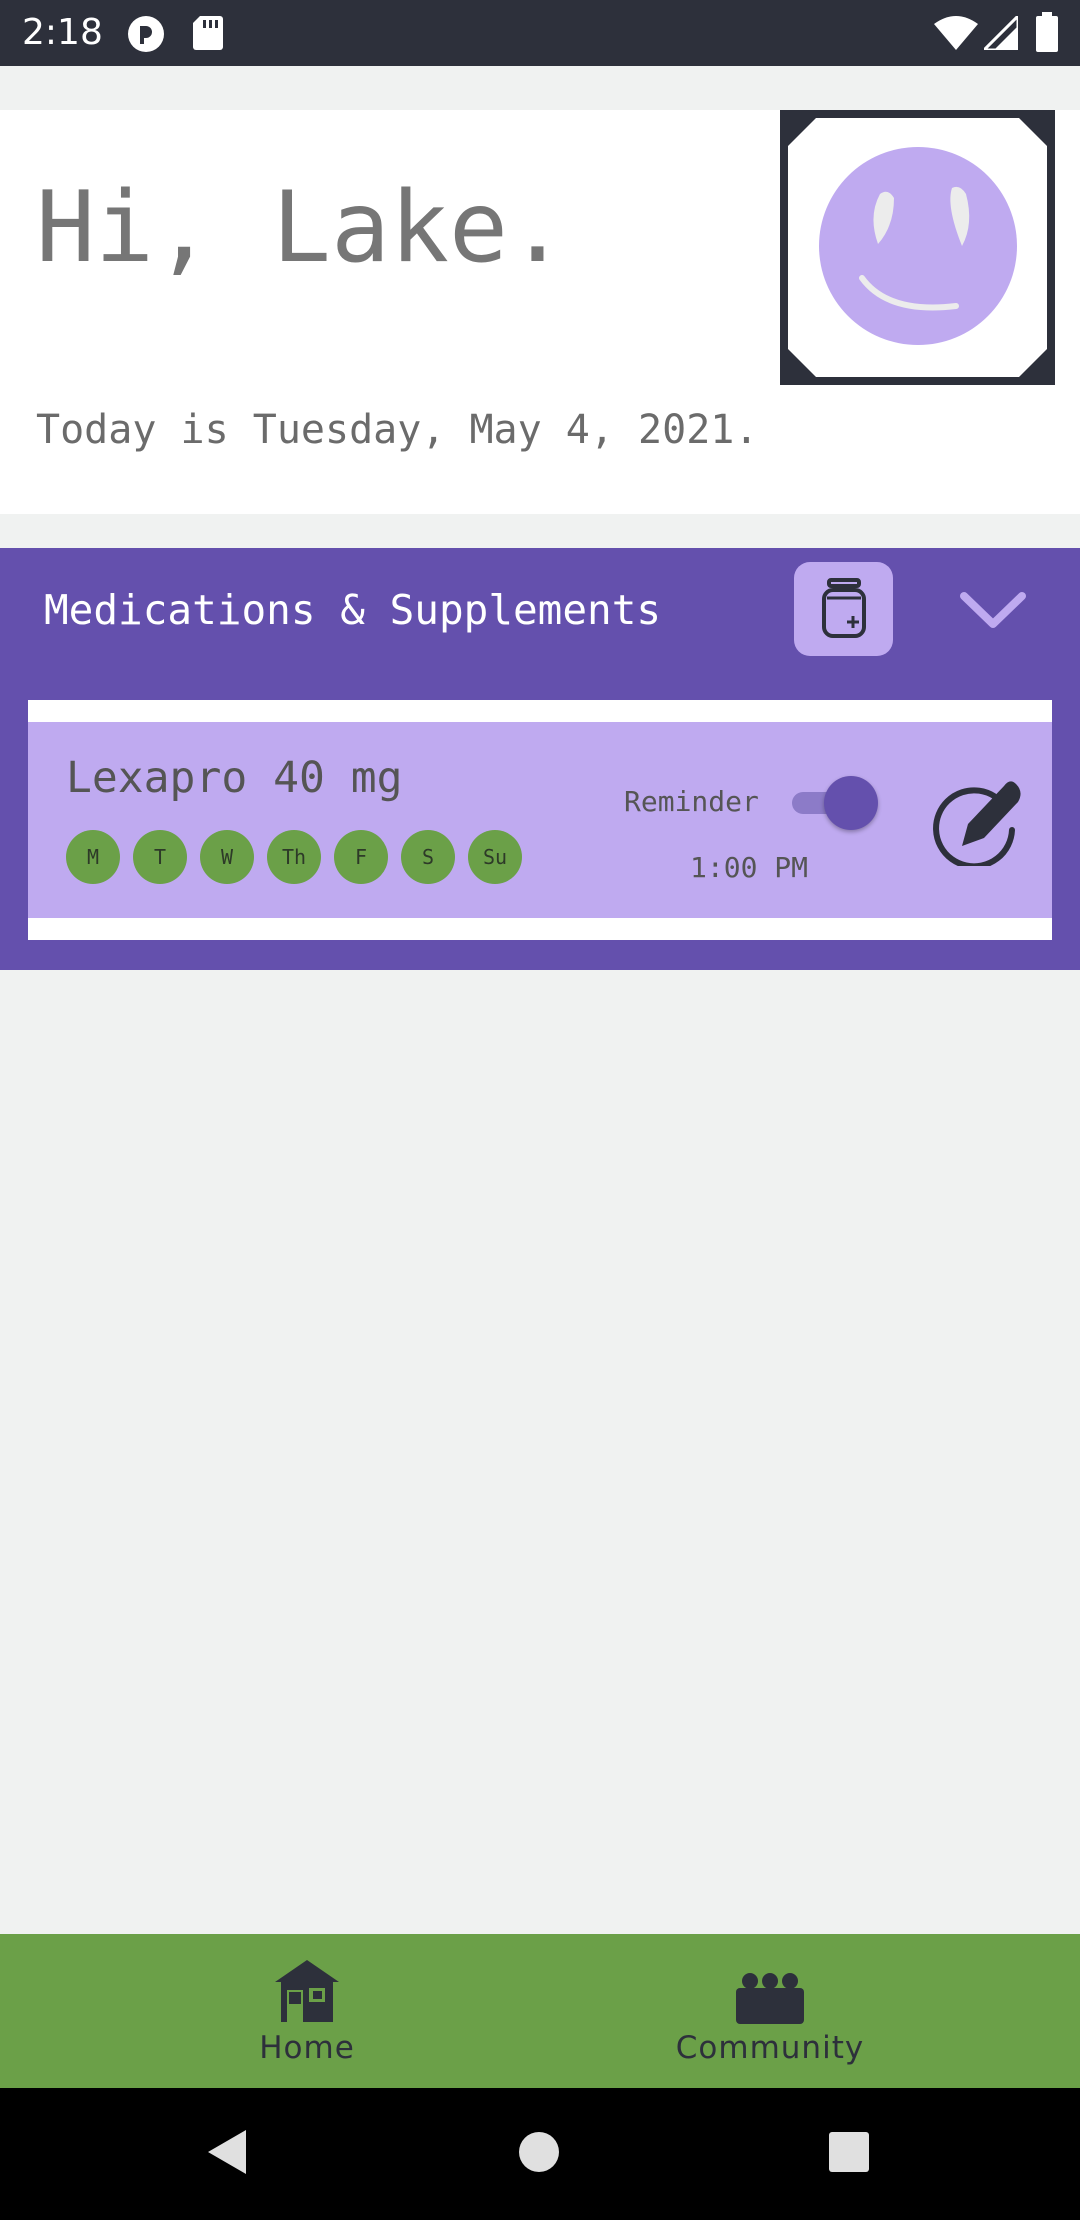 The image size is (1080, 2220). What do you see at coordinates (146, 36) in the screenshot?
I see `app-notification-icon` at bounding box center [146, 36].